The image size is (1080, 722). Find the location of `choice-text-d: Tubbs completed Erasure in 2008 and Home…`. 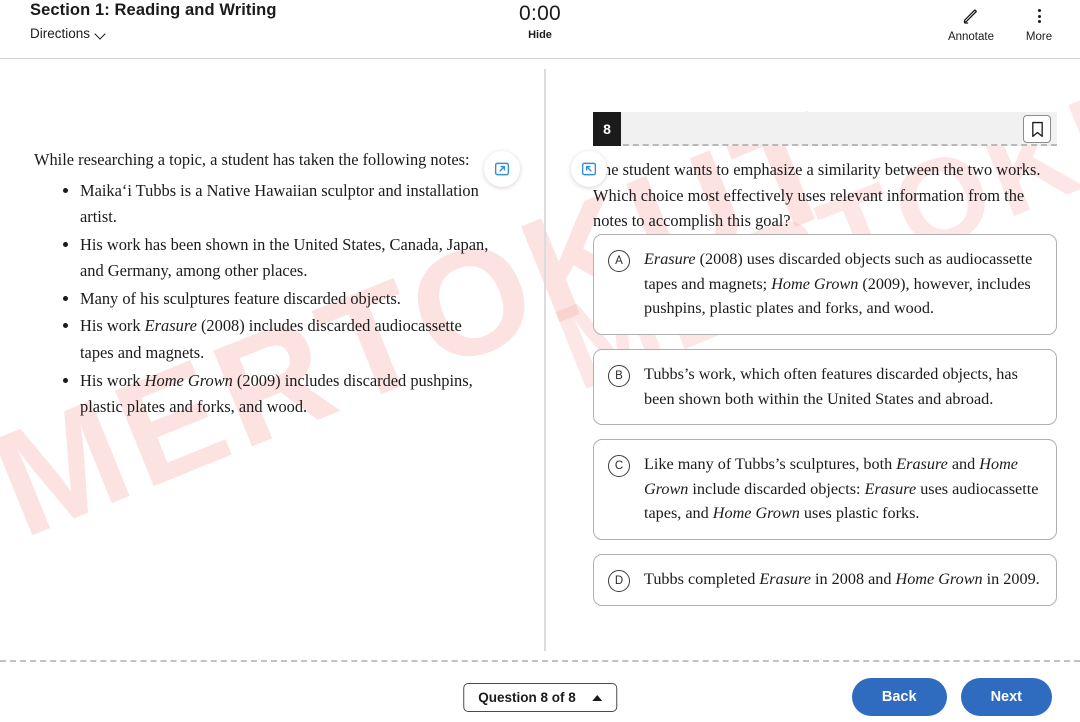

choice-text-d: Tubbs completed Erasure in 2008 and Home… is located at coordinates (842, 579).